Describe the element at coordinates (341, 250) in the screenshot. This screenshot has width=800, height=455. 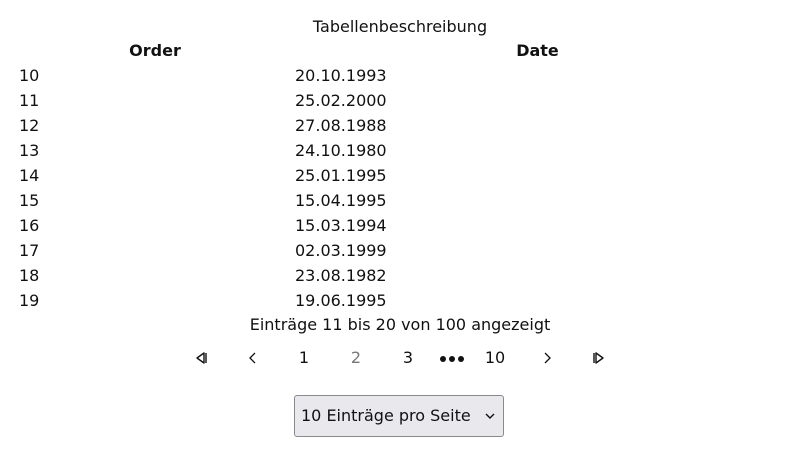
I see `date-cell: 02.03.1999` at that location.